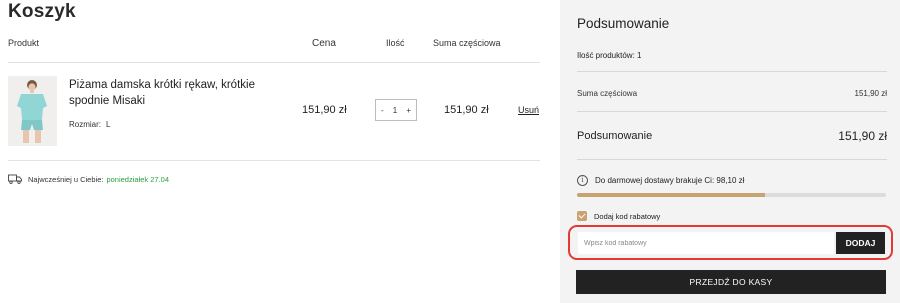 Image resolution: width=900 pixels, height=303 pixels. Describe the element at coordinates (528, 110) in the screenshot. I see `remove-item-link: Usuń` at that location.